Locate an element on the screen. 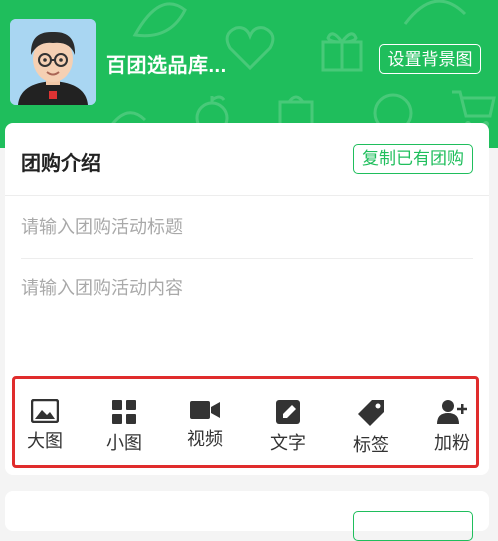 This screenshot has height=541, width=498. copy-existing-group-buy-button: 复制已有团购 is located at coordinates (413, 159).